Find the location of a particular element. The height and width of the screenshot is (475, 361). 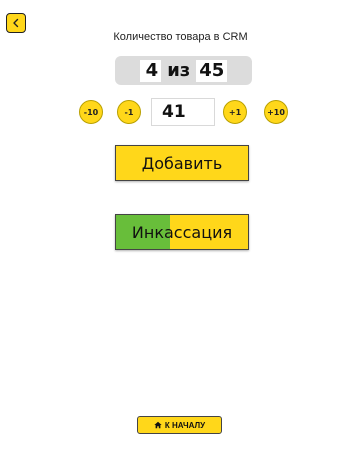

counter-current: 4 is located at coordinates (150, 70).